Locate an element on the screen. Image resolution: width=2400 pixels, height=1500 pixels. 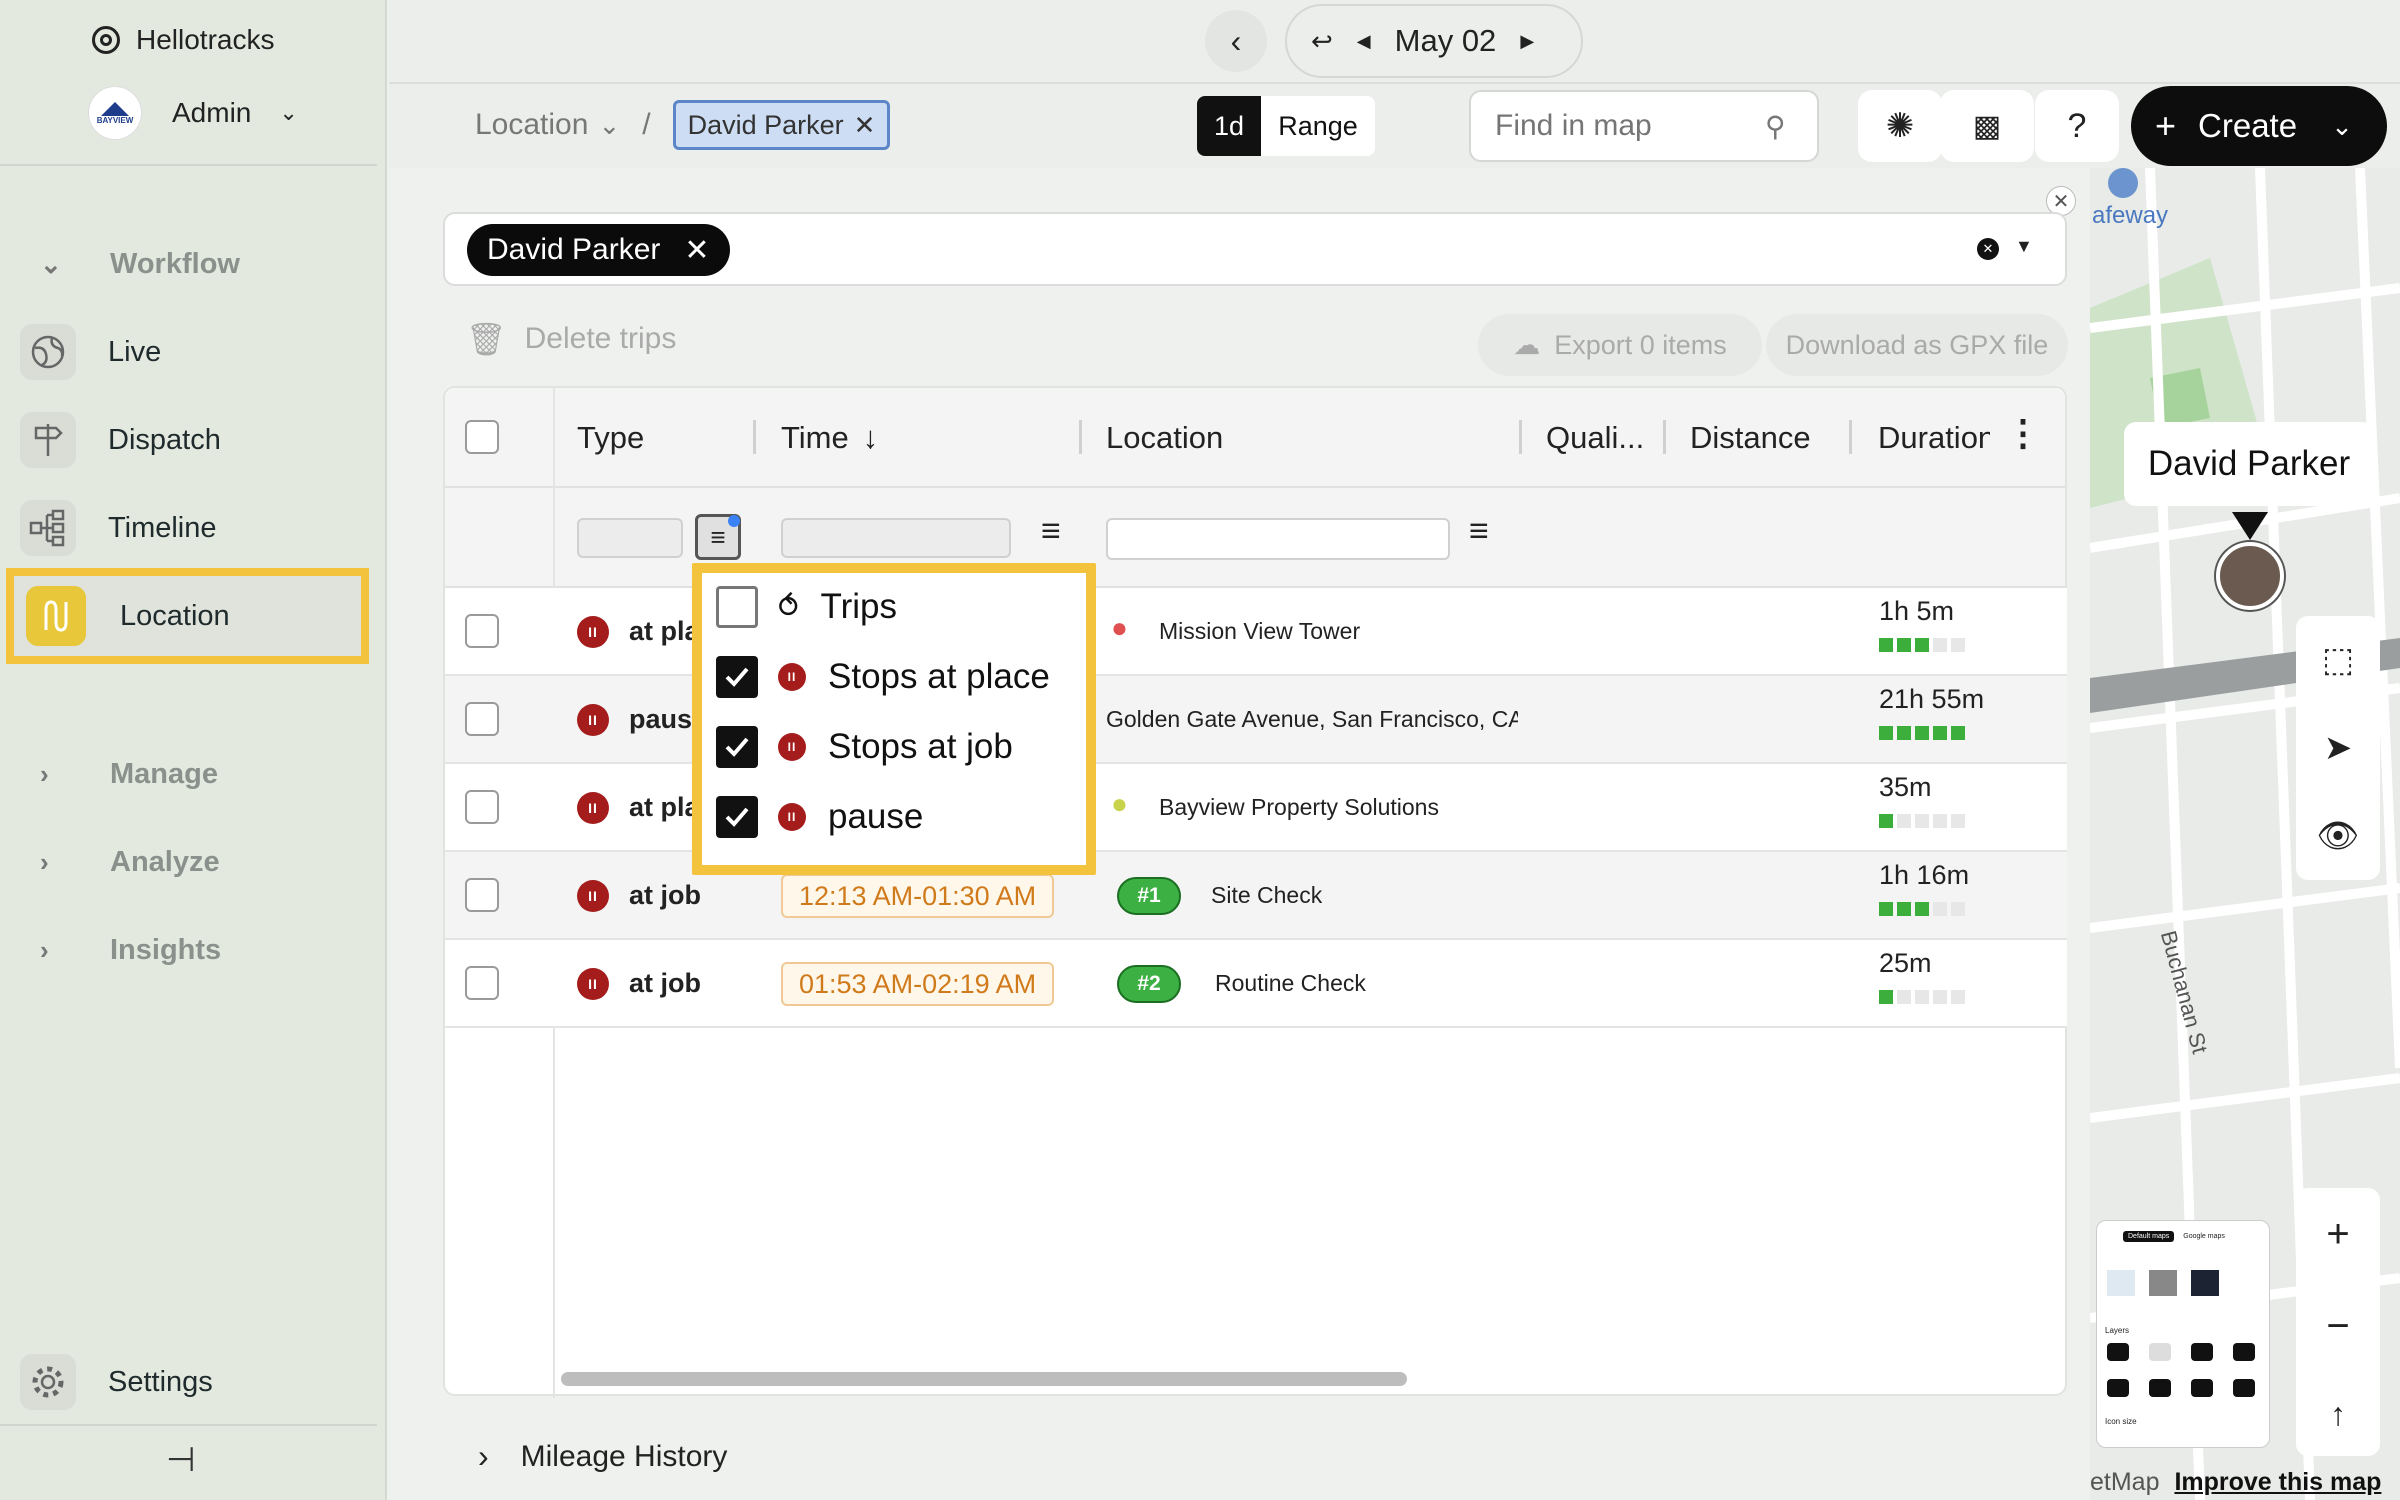
breadcrumb-root: Location is located at coordinates (531, 125).